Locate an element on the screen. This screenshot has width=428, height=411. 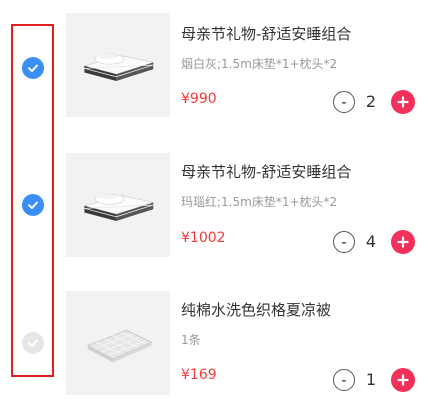
product-price: ¥990 is located at coordinates (199, 99).